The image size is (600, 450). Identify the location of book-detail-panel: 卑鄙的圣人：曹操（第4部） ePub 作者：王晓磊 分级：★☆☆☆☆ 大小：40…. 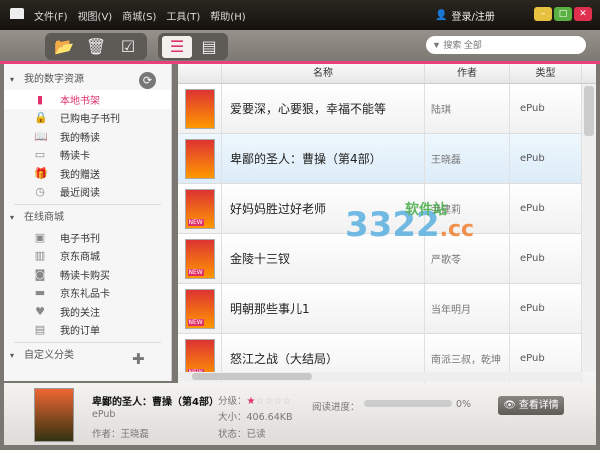
(300, 414).